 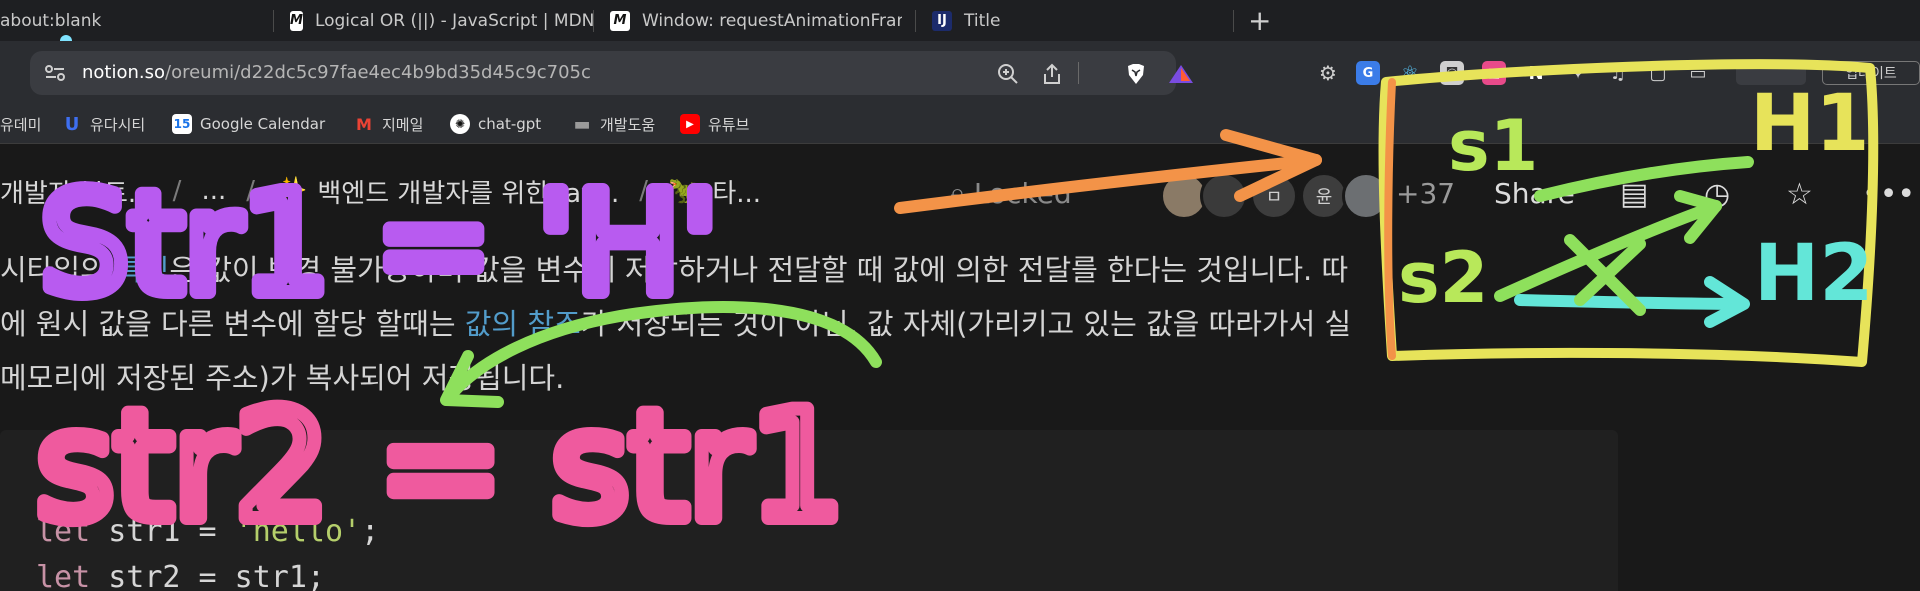 What do you see at coordinates (582, 124) in the screenshot?
I see `folder-icon: ▬` at bounding box center [582, 124].